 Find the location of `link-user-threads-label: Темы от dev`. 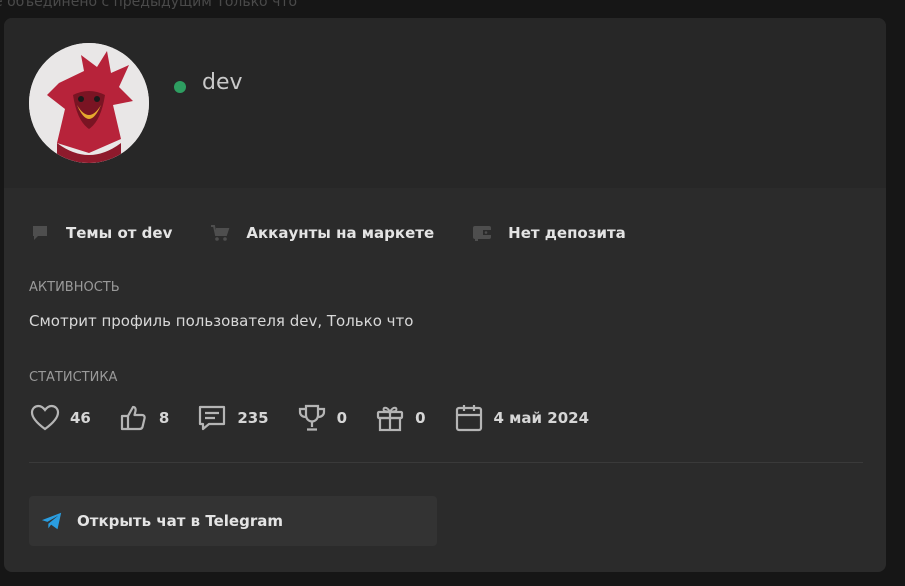

link-user-threads-label: Темы от dev is located at coordinates (119, 233).